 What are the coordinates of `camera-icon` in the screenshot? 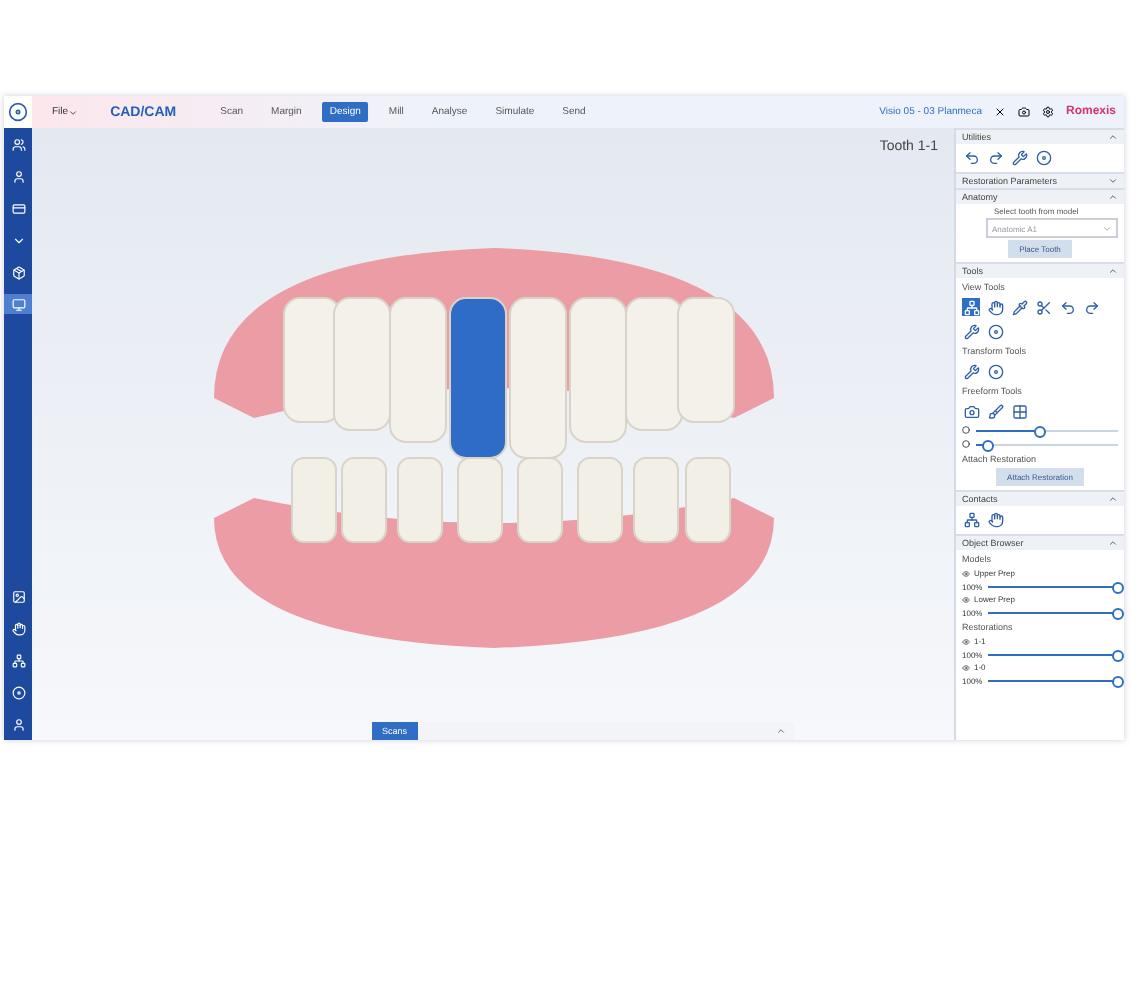 It's located at (1023, 112).